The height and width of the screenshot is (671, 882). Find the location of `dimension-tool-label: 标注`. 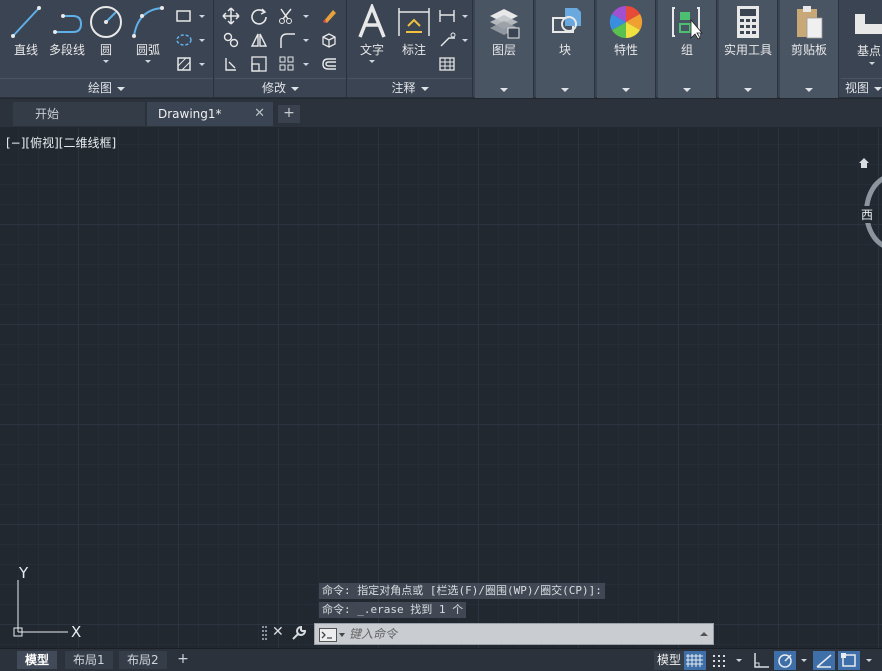

dimension-tool-label: 标注 is located at coordinates (413, 50).